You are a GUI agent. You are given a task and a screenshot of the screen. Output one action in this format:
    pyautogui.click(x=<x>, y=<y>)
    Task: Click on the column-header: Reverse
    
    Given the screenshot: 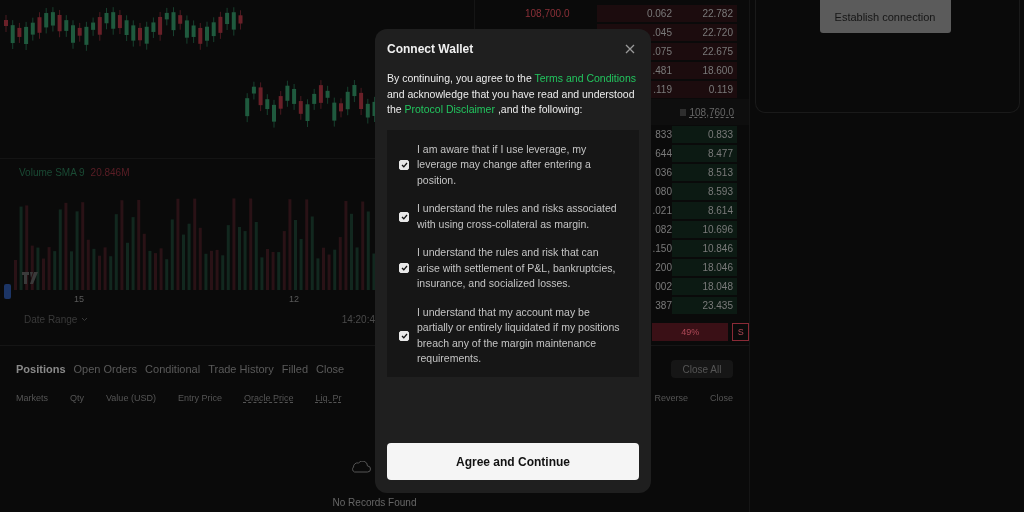 What is the action you would take?
    pyautogui.click(x=671, y=398)
    